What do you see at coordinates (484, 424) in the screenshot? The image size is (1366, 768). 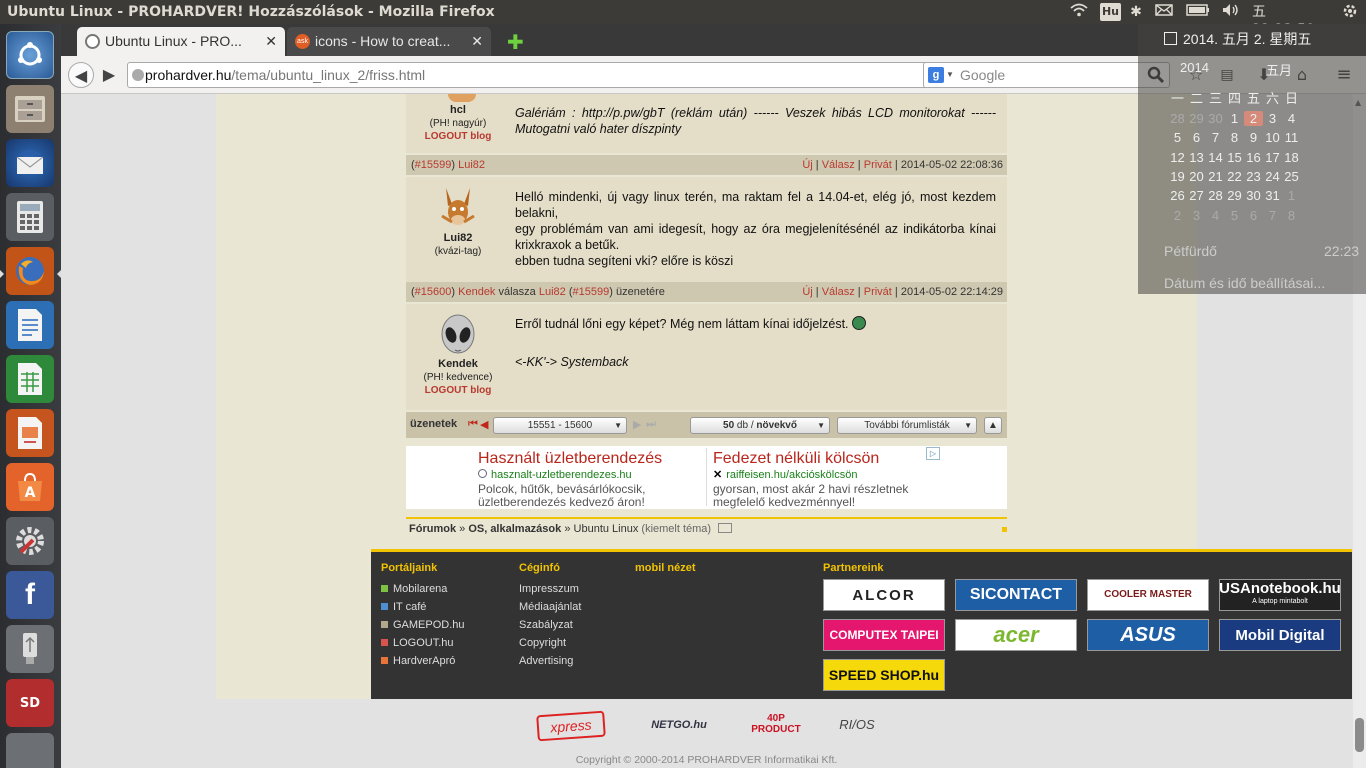 I see `prev-page-icon: ◀` at bounding box center [484, 424].